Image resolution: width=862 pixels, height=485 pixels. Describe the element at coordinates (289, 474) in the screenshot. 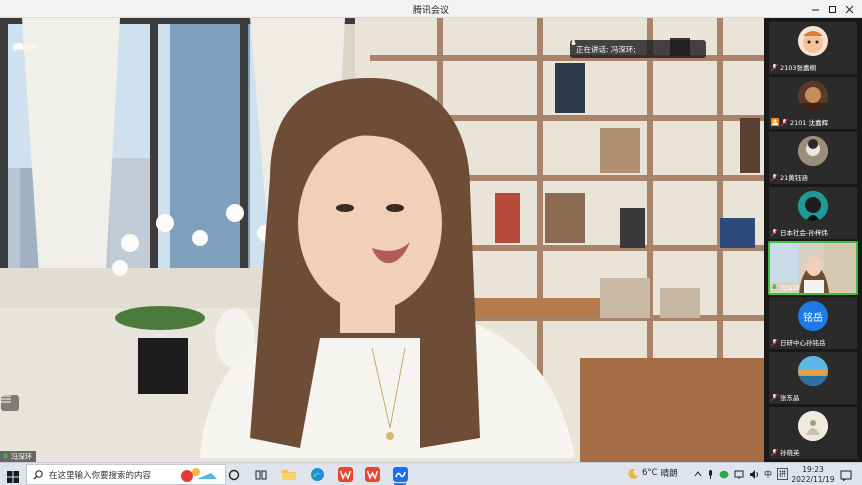

I see `file-explorer-icon` at that location.